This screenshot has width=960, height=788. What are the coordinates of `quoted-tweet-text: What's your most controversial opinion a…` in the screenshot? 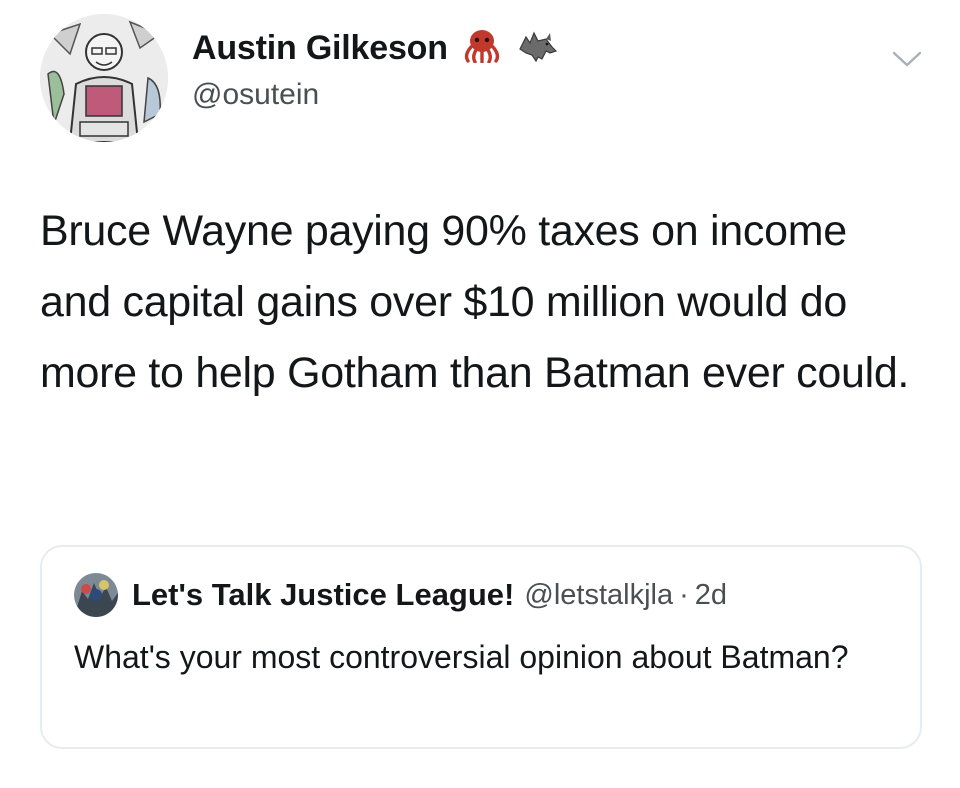 It's located at (461, 657).